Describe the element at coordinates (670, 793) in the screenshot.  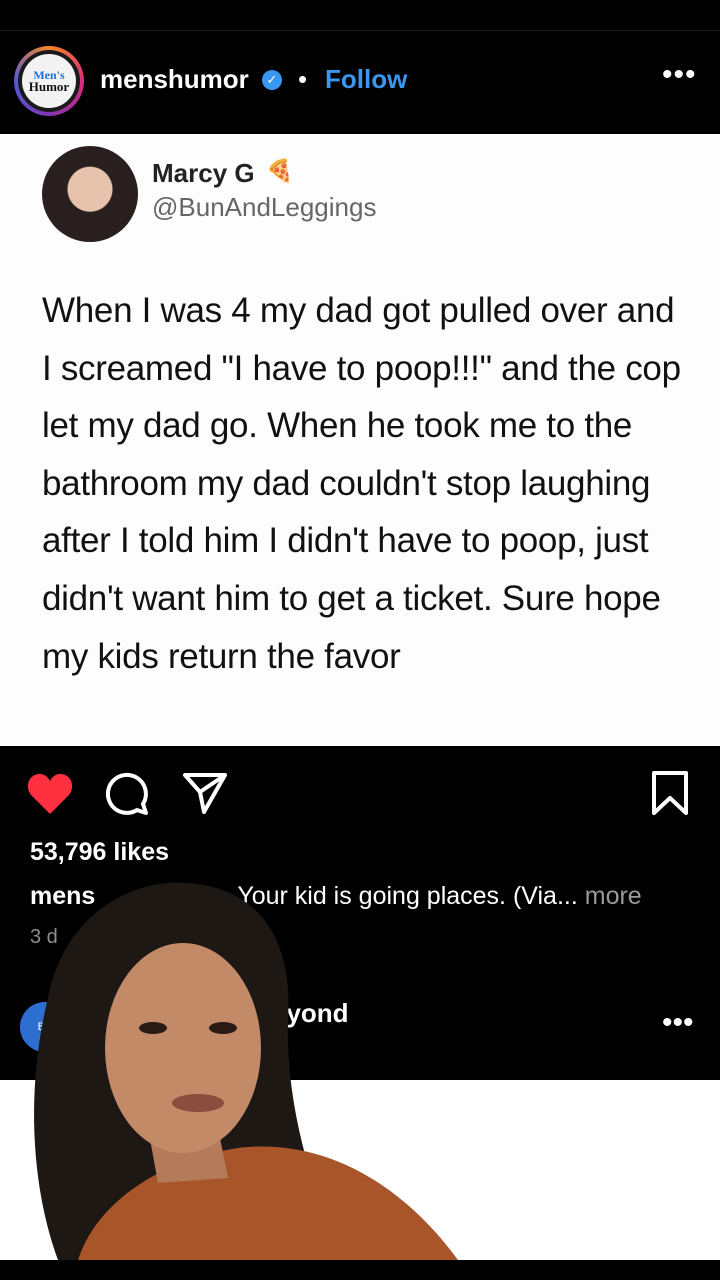
I see `bookmark-icon` at that location.